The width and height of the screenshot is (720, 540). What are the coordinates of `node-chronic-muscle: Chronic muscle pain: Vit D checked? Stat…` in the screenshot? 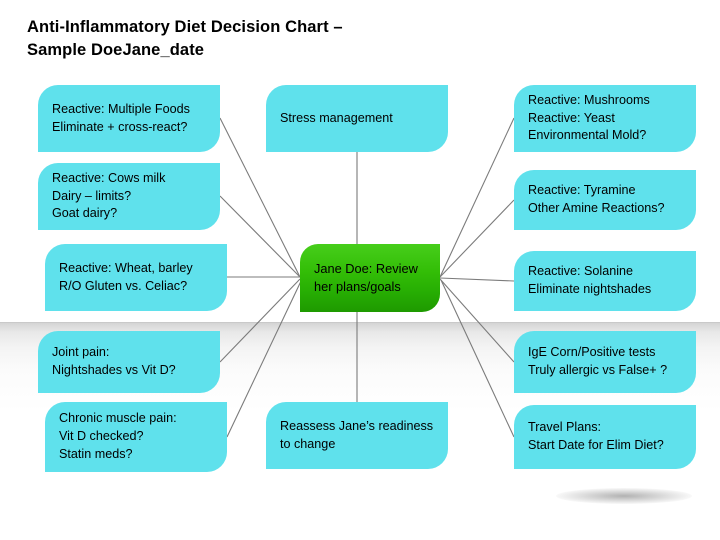 It's located at (136, 437).